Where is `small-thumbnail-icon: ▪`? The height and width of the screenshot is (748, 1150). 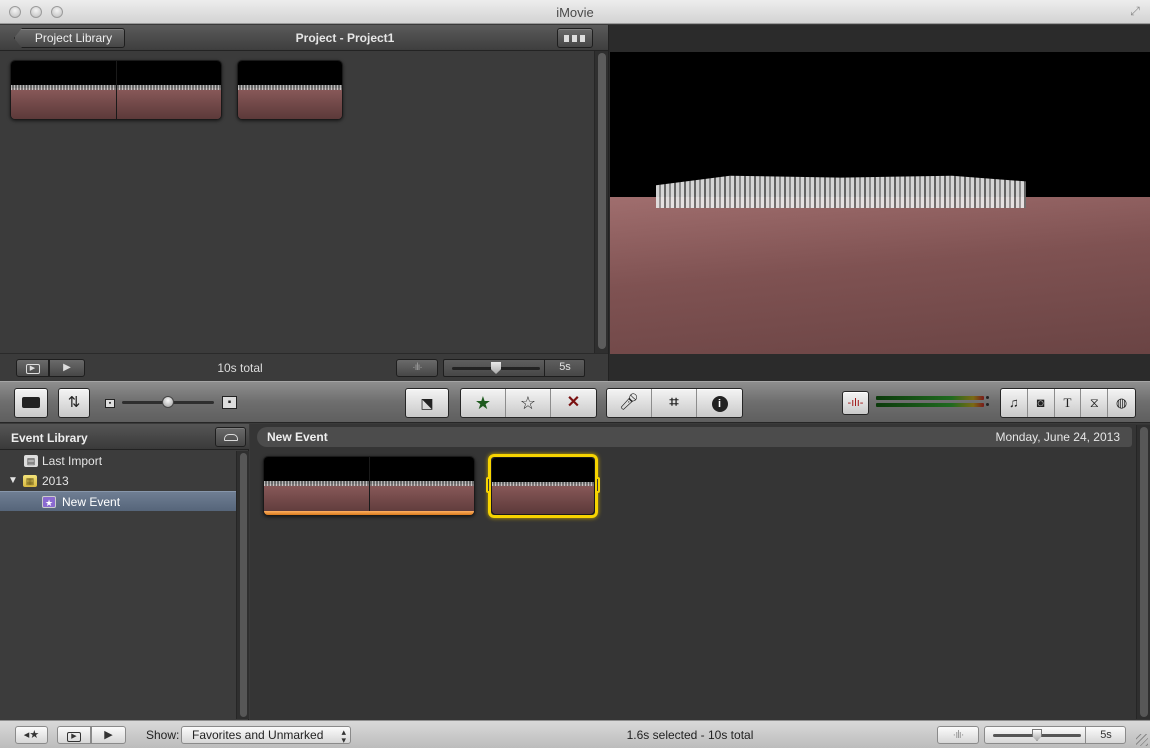
small-thumbnail-icon: ▪ is located at coordinates (110, 403).